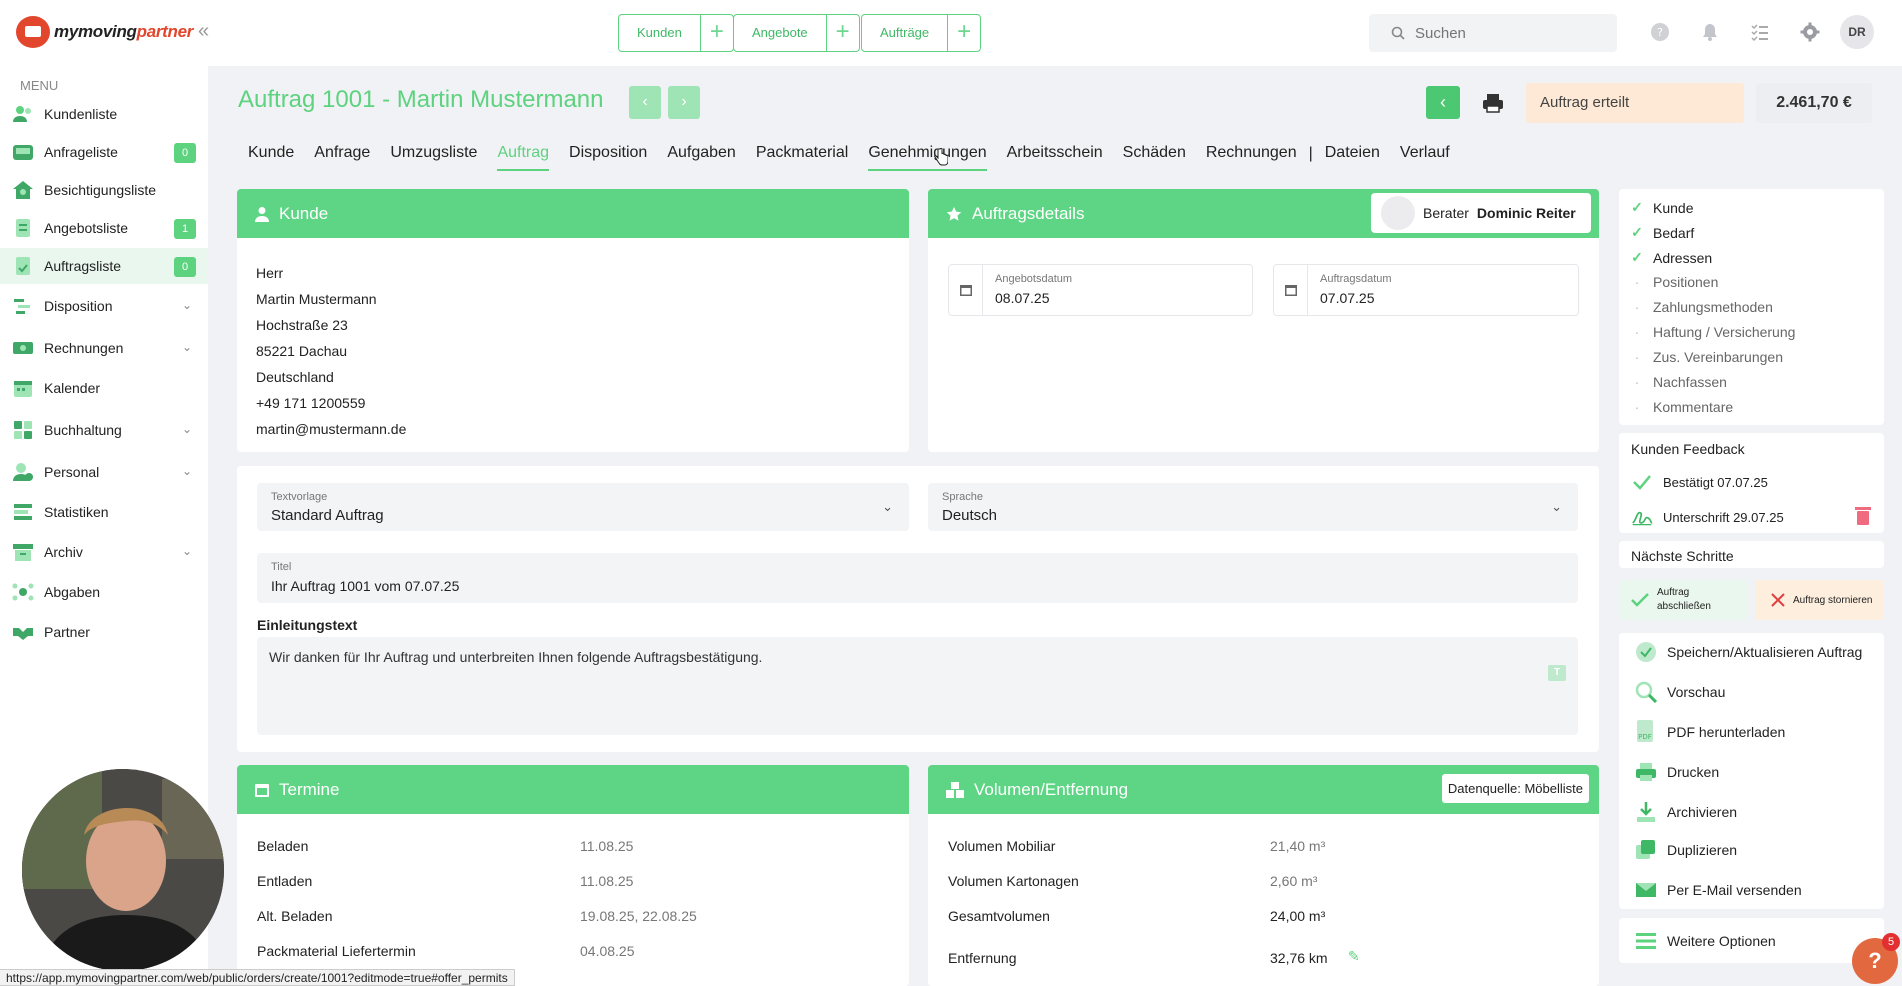  I want to click on sidebar-item-buchhaltung: Buchhaltung ⌄, so click(104, 430).